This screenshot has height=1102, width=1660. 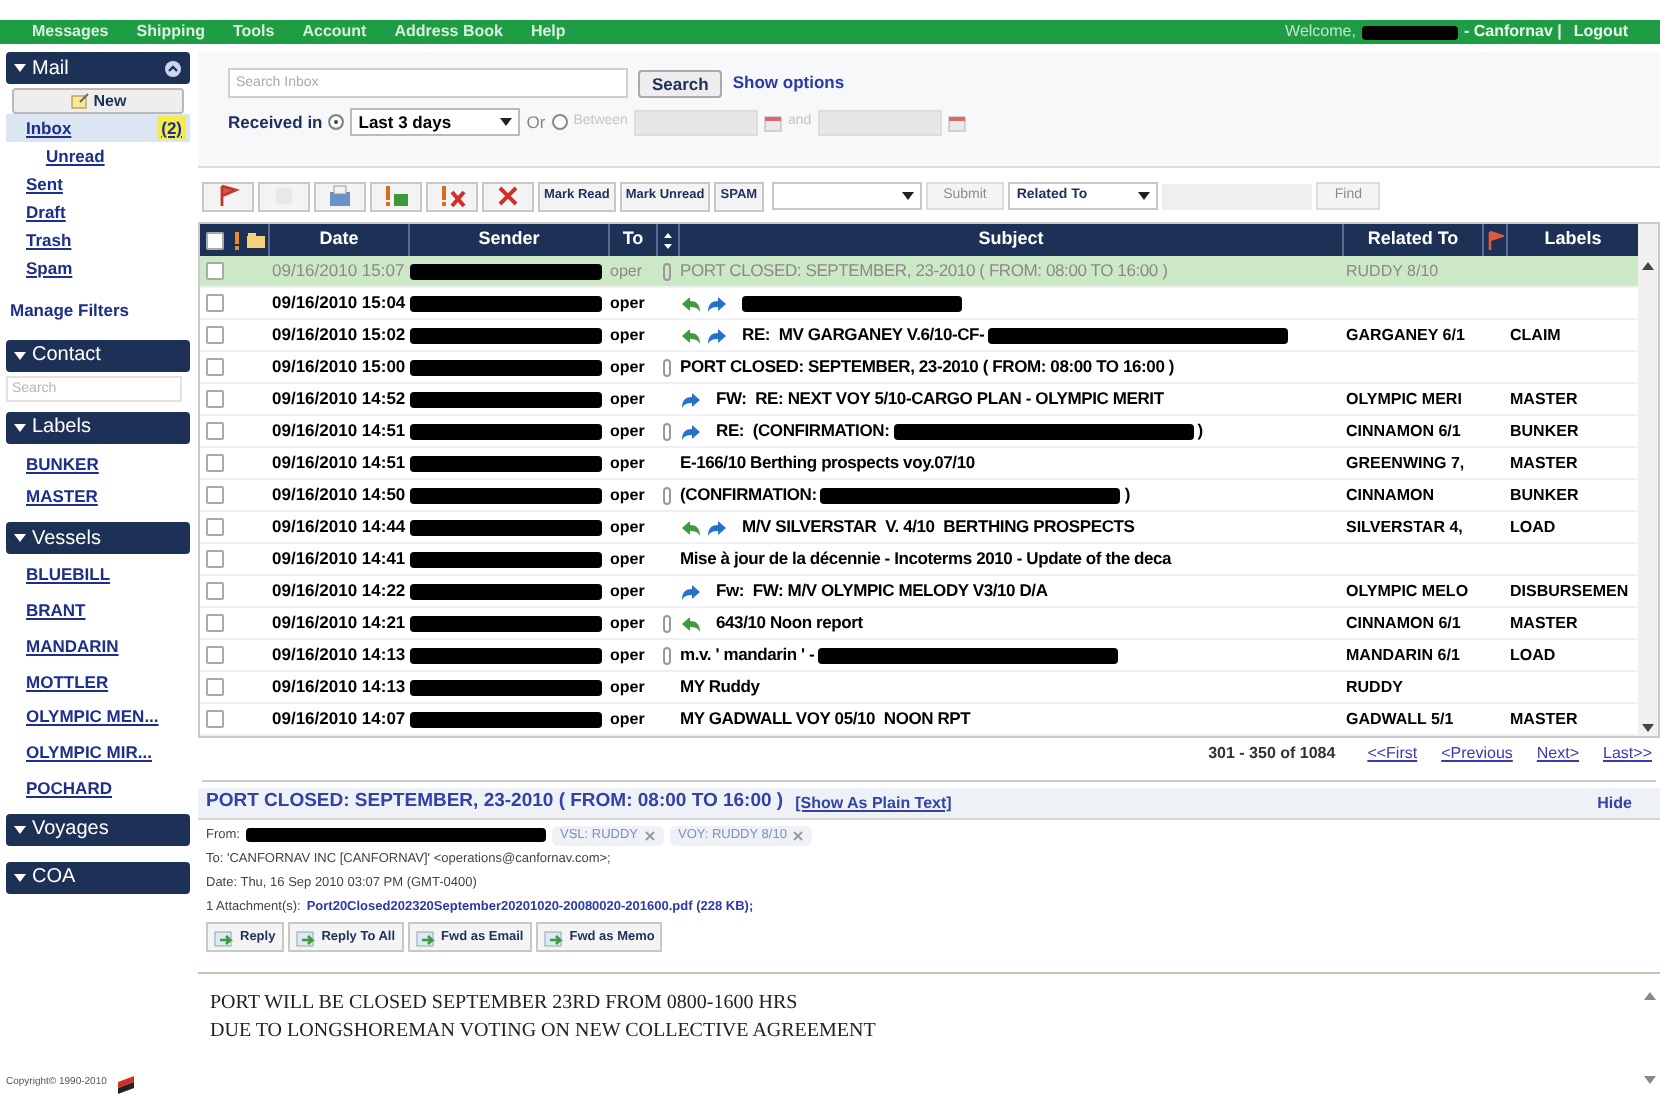 What do you see at coordinates (339, 719) in the screenshot?
I see `date-cell-text: 09/16/2010 14:07` at bounding box center [339, 719].